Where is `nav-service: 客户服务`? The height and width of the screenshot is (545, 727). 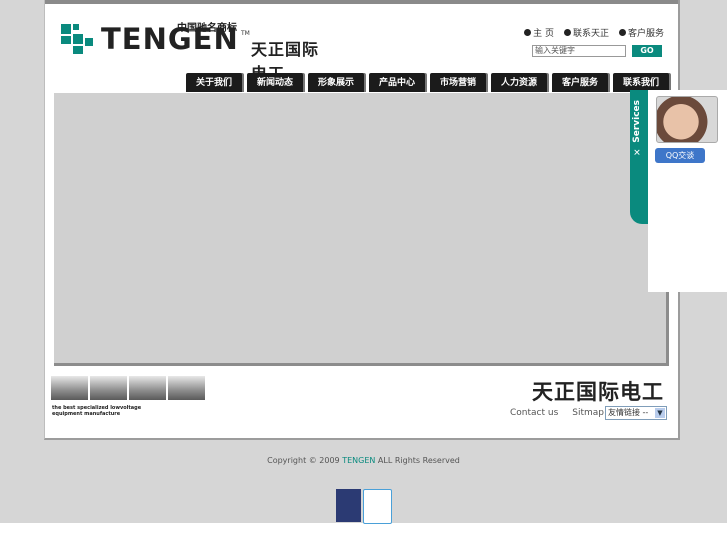
nav-service: 客户服务 is located at coordinates (580, 82).